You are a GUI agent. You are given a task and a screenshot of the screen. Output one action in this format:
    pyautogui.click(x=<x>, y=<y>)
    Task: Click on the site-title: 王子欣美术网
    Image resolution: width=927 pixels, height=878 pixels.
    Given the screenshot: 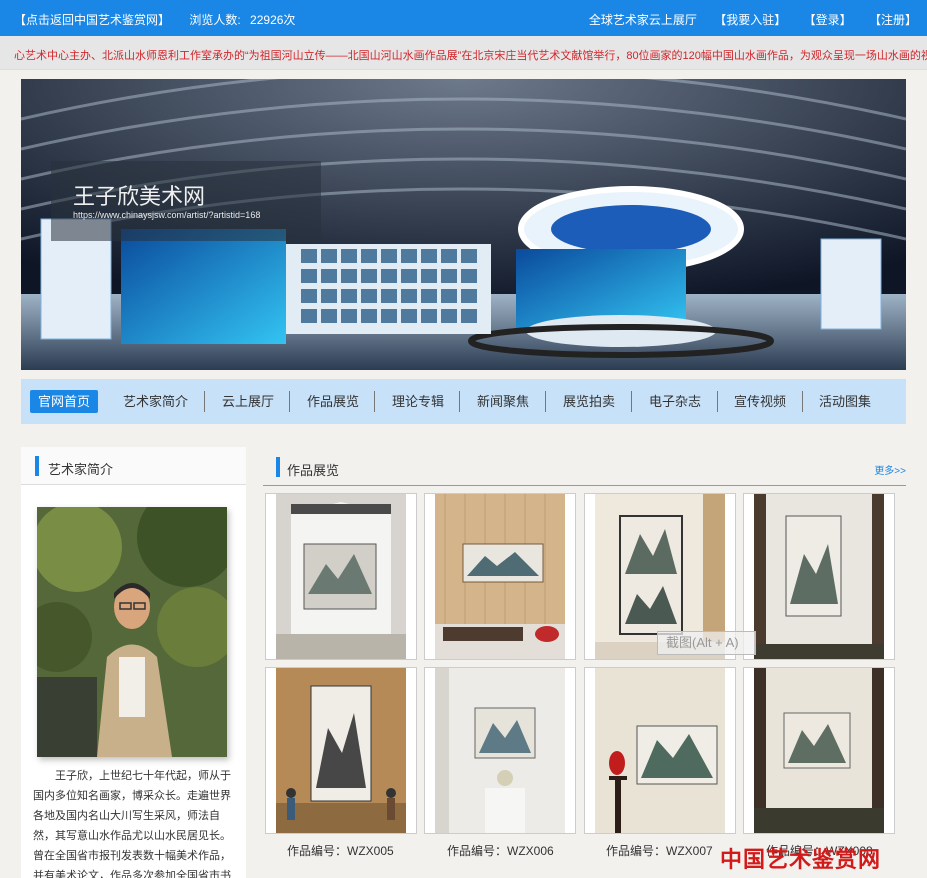 What is the action you would take?
    pyautogui.click(x=139, y=197)
    